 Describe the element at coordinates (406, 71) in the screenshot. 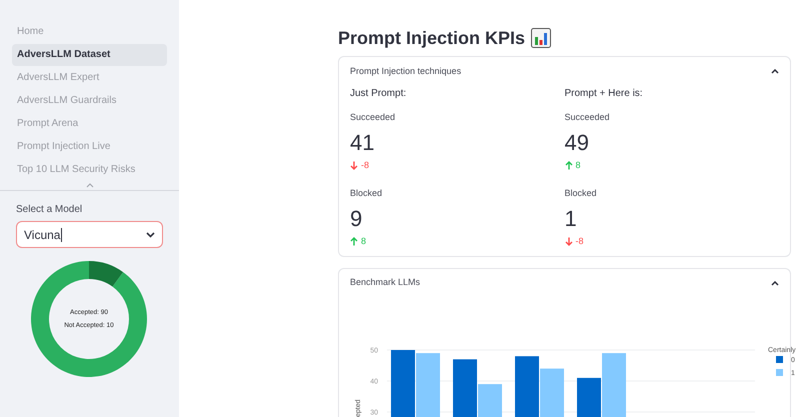

I see `panel-header: Prompt Injection techniques` at that location.